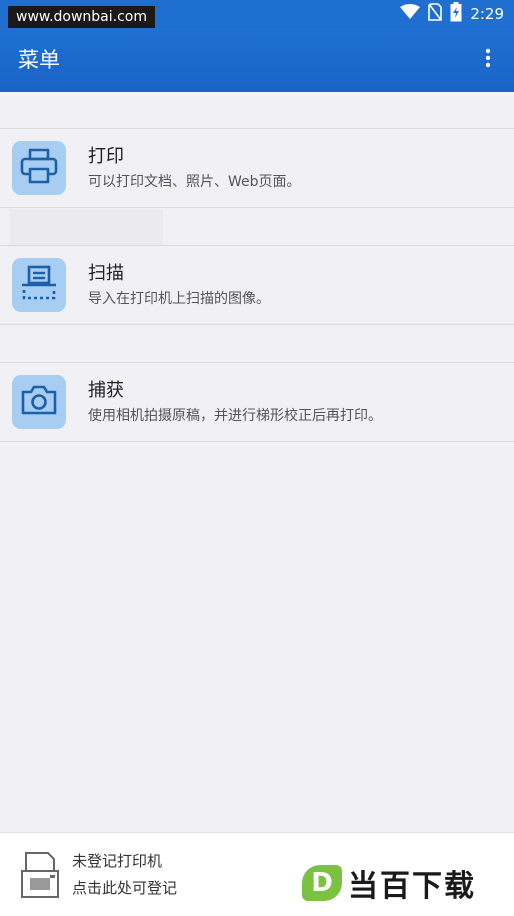 The image size is (514, 916). What do you see at coordinates (257, 60) in the screenshot?
I see `app-bar: 菜单` at bounding box center [257, 60].